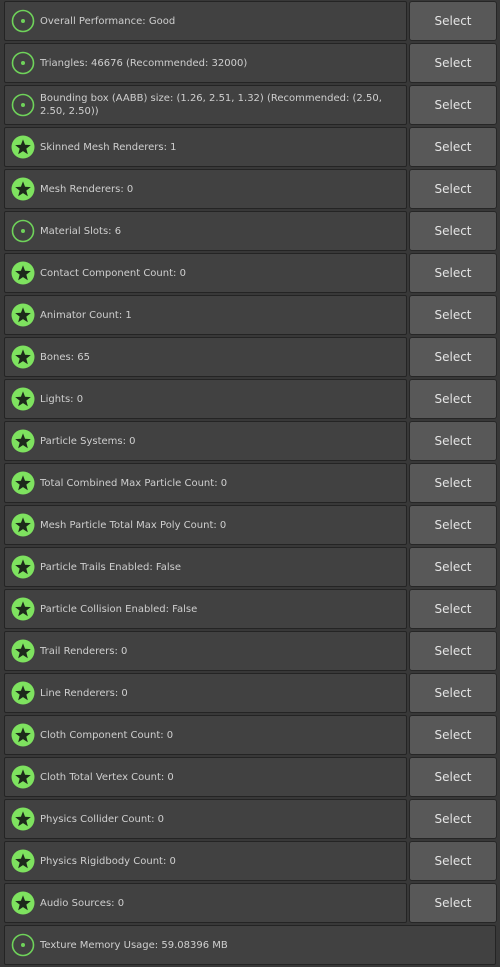 This screenshot has height=967, width=500. I want to click on stat-row: Bones: 65 Select, so click(250, 357).